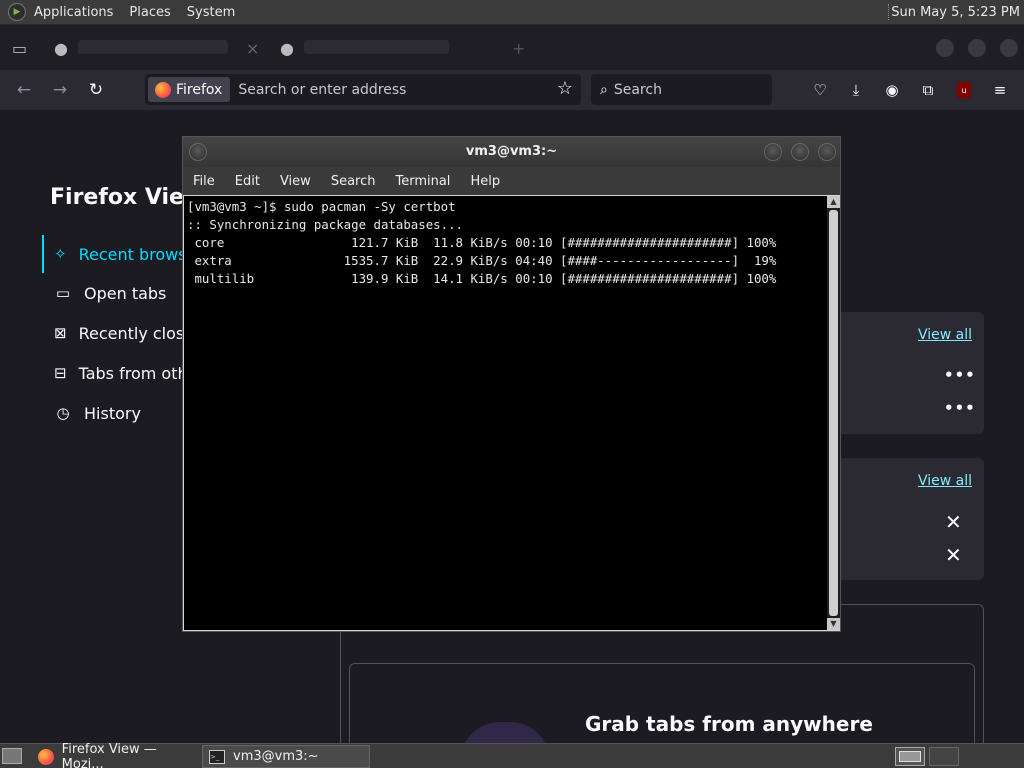  I want to click on bottom-taskbar: Firefox View — Mozi... >_ vm3@vm3:~, so click(512, 754).